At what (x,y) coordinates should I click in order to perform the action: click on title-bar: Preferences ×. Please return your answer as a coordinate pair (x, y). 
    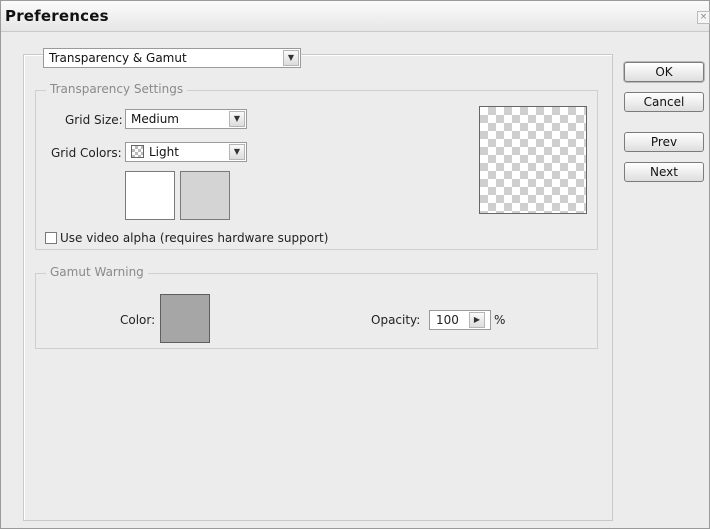
    Looking at the image, I should click on (355, 16).